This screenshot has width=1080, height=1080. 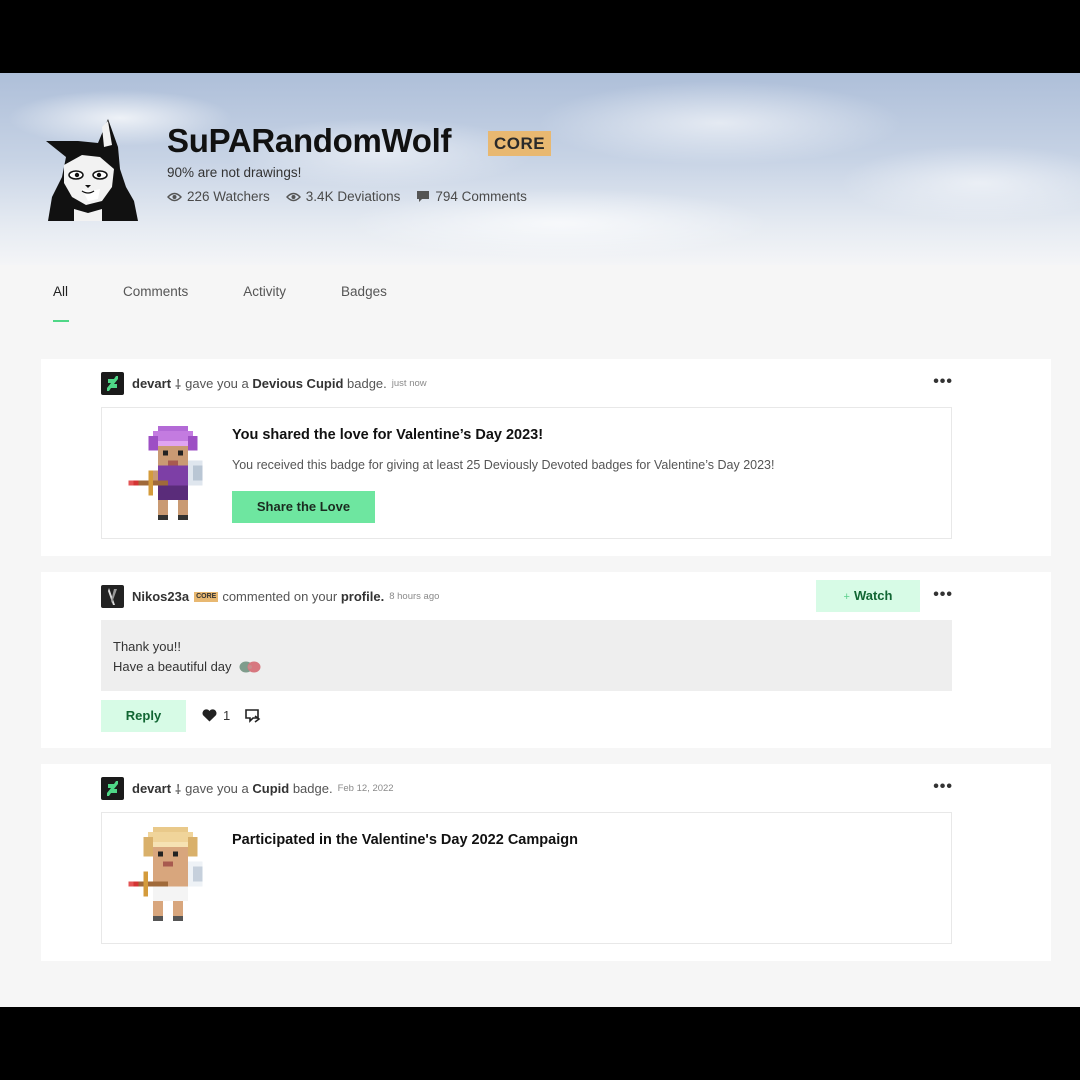 I want to click on feed-action-text: commented on your, so click(x=280, y=596).